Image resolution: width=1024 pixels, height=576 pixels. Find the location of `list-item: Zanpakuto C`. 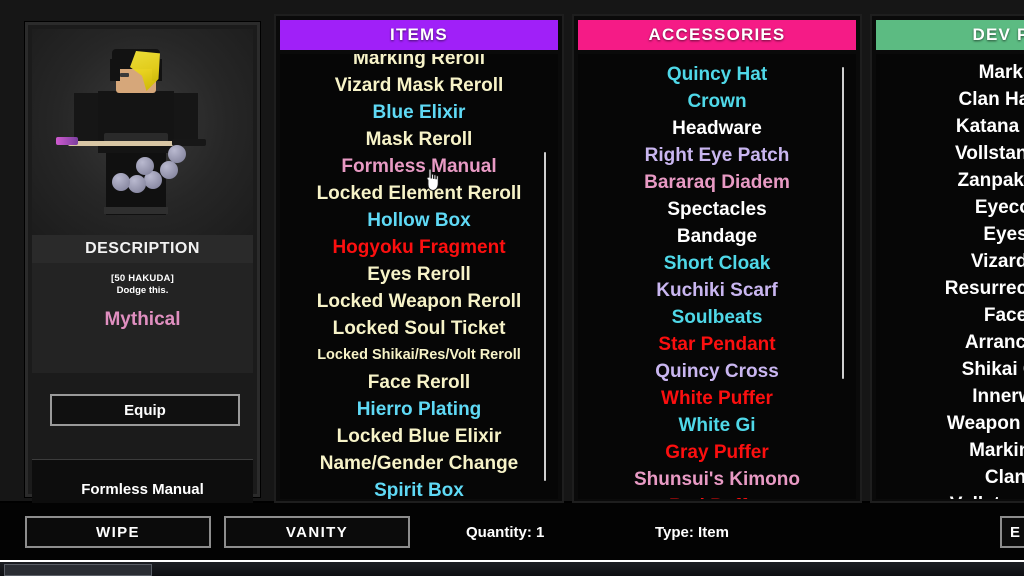

list-item: Zanpakuto C is located at coordinates (950, 180).